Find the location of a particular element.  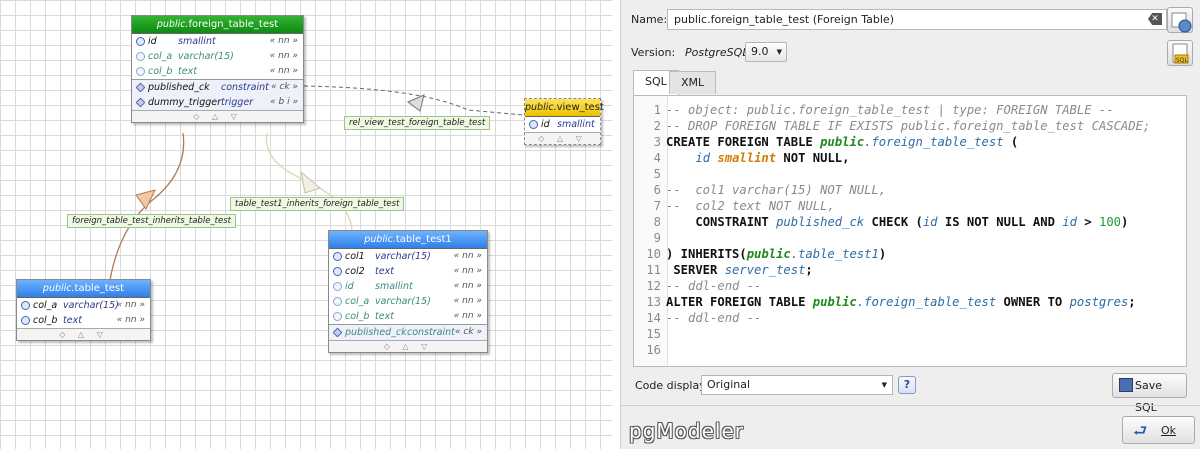

table-name: table_test is located at coordinates (99, 288).